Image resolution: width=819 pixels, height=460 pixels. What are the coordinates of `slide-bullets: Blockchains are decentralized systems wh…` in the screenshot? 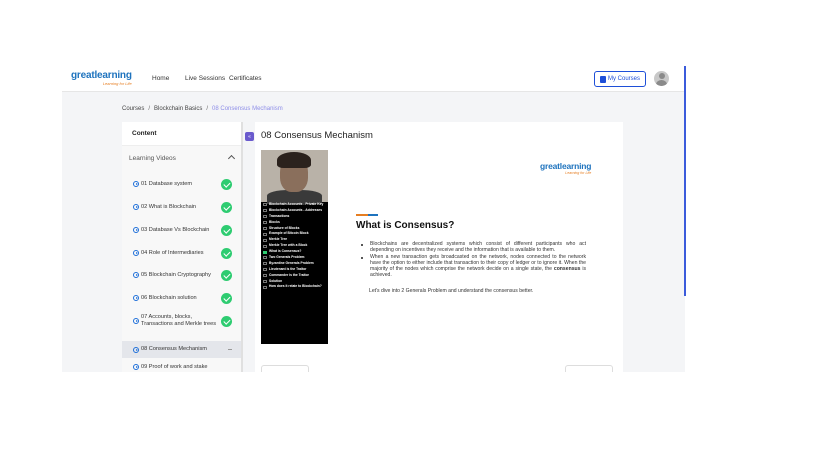 It's located at (473, 260).